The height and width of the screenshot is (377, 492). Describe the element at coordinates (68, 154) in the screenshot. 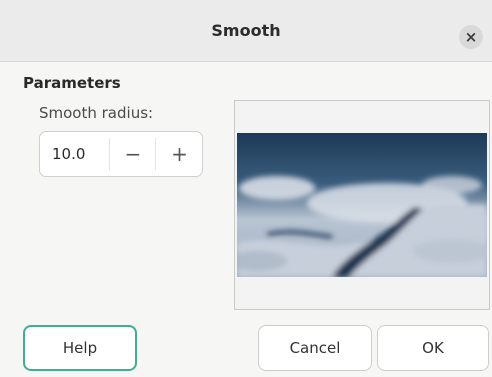

I see `smooth-radius-input: 10.0` at that location.